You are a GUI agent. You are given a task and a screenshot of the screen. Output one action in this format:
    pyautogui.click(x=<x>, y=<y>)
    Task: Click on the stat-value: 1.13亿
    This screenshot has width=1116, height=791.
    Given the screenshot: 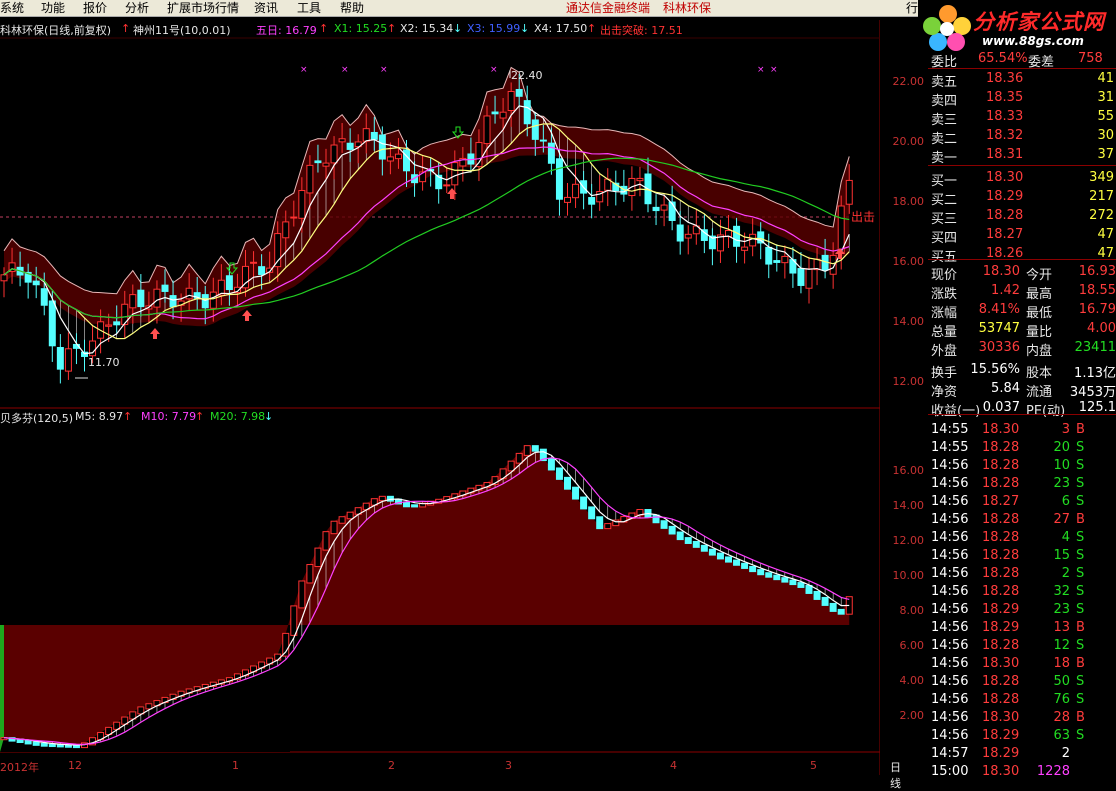 What is the action you would take?
    pyautogui.click(x=1095, y=373)
    